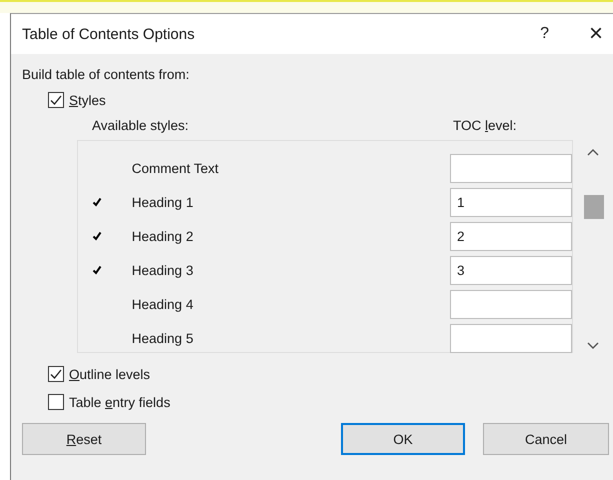 Image resolution: width=613 pixels, height=480 pixels. Describe the element at coordinates (403, 439) in the screenshot. I see `dialog-button: OK` at that location.